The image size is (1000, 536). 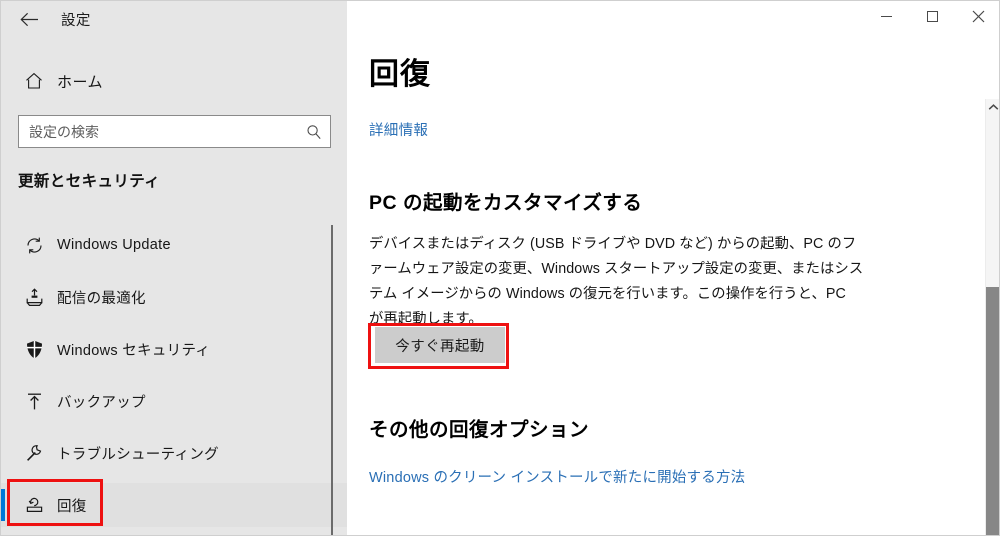 I want to click on main-scrollbar, so click(x=992, y=317).